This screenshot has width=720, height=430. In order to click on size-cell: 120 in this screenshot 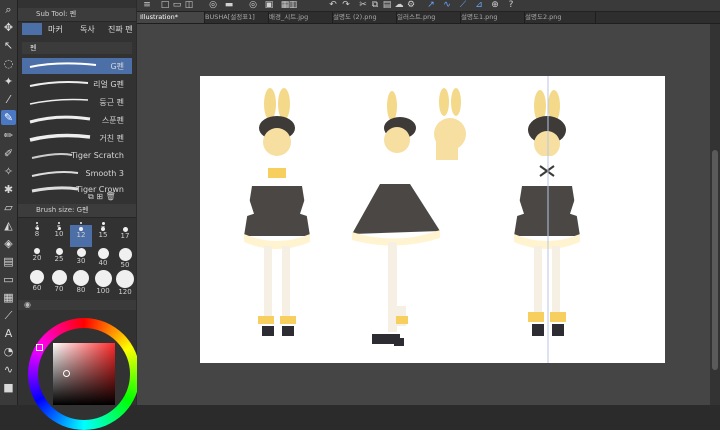, I will do `click(125, 283)`.